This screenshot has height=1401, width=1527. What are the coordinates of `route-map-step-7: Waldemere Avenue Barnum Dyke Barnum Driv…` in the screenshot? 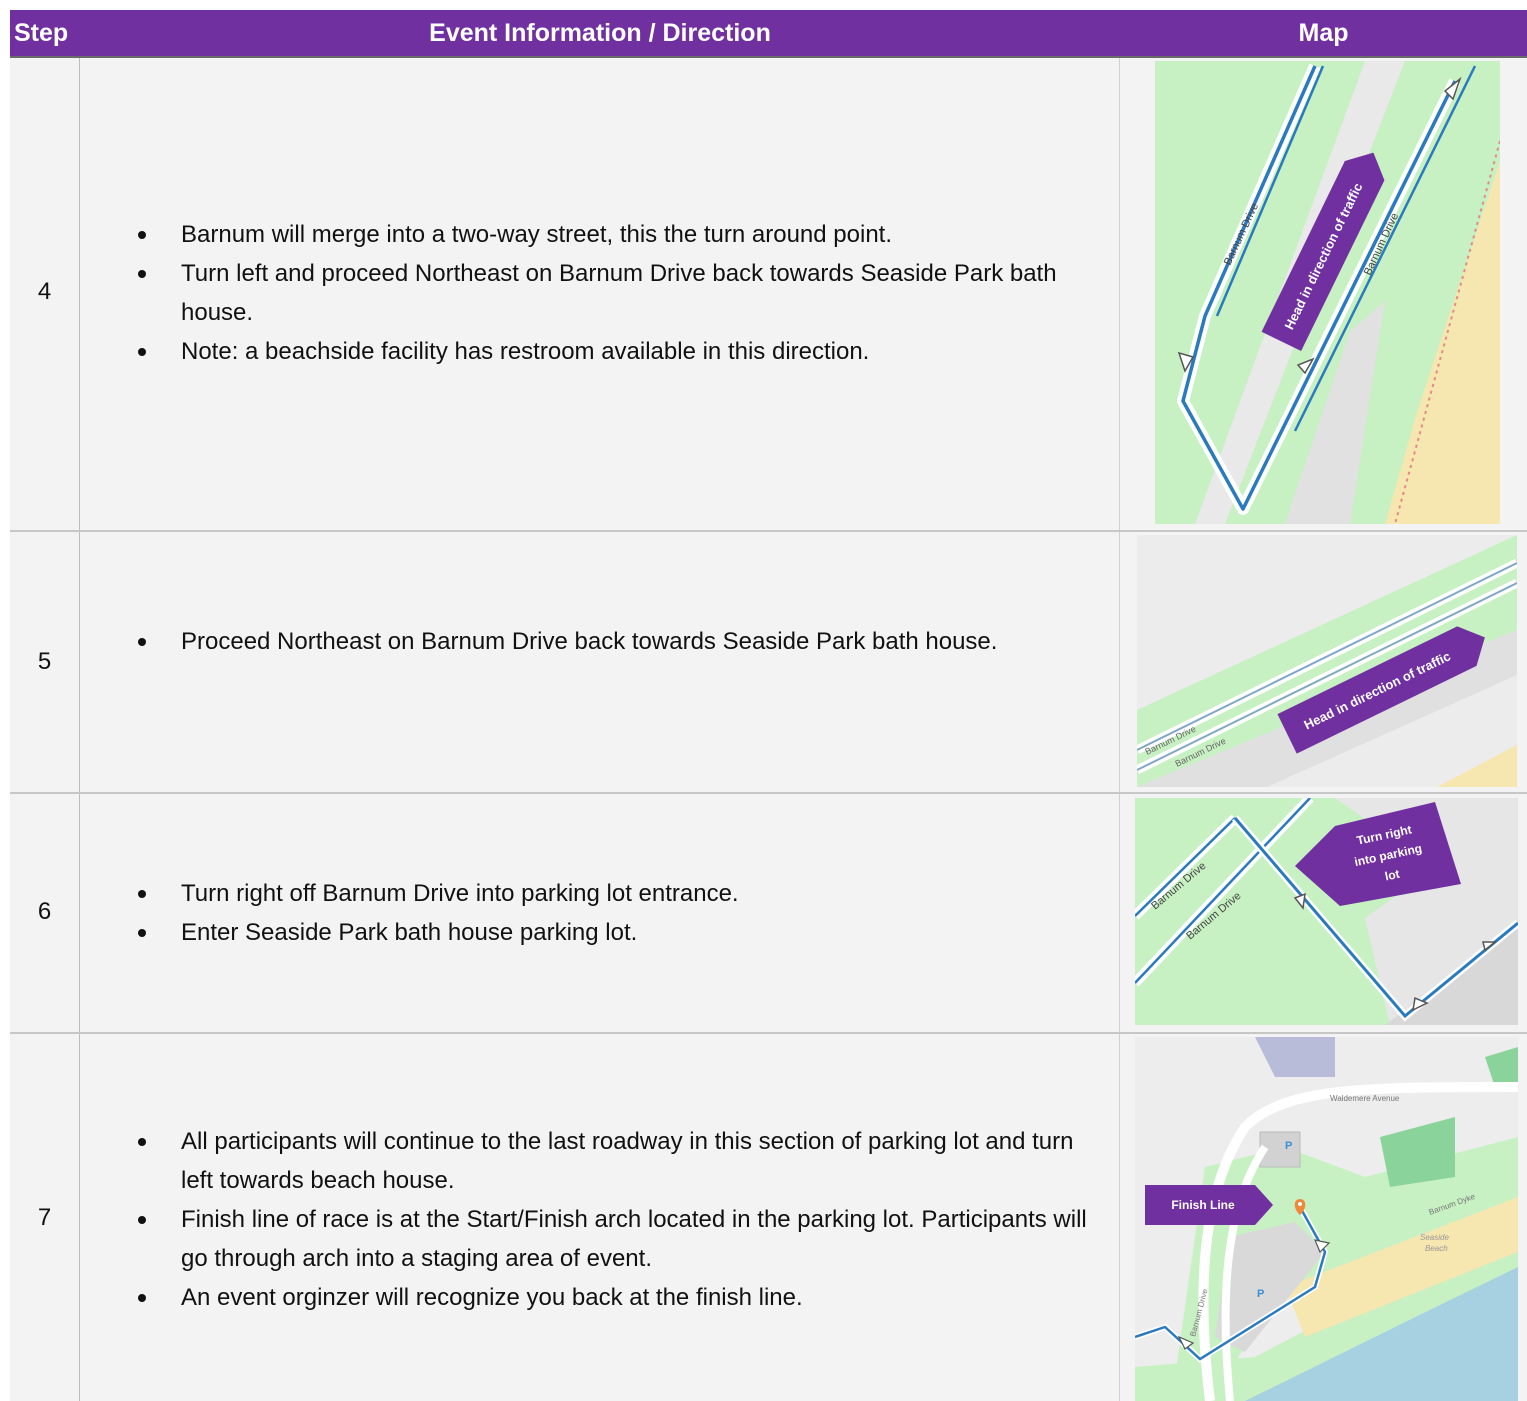 It's located at (1326, 1219).